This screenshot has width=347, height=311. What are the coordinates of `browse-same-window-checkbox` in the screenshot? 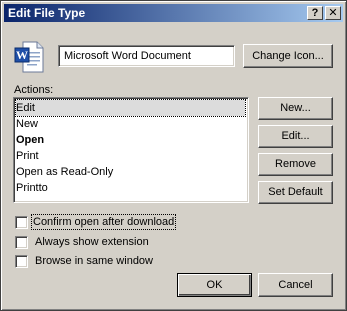 It's located at (21, 261).